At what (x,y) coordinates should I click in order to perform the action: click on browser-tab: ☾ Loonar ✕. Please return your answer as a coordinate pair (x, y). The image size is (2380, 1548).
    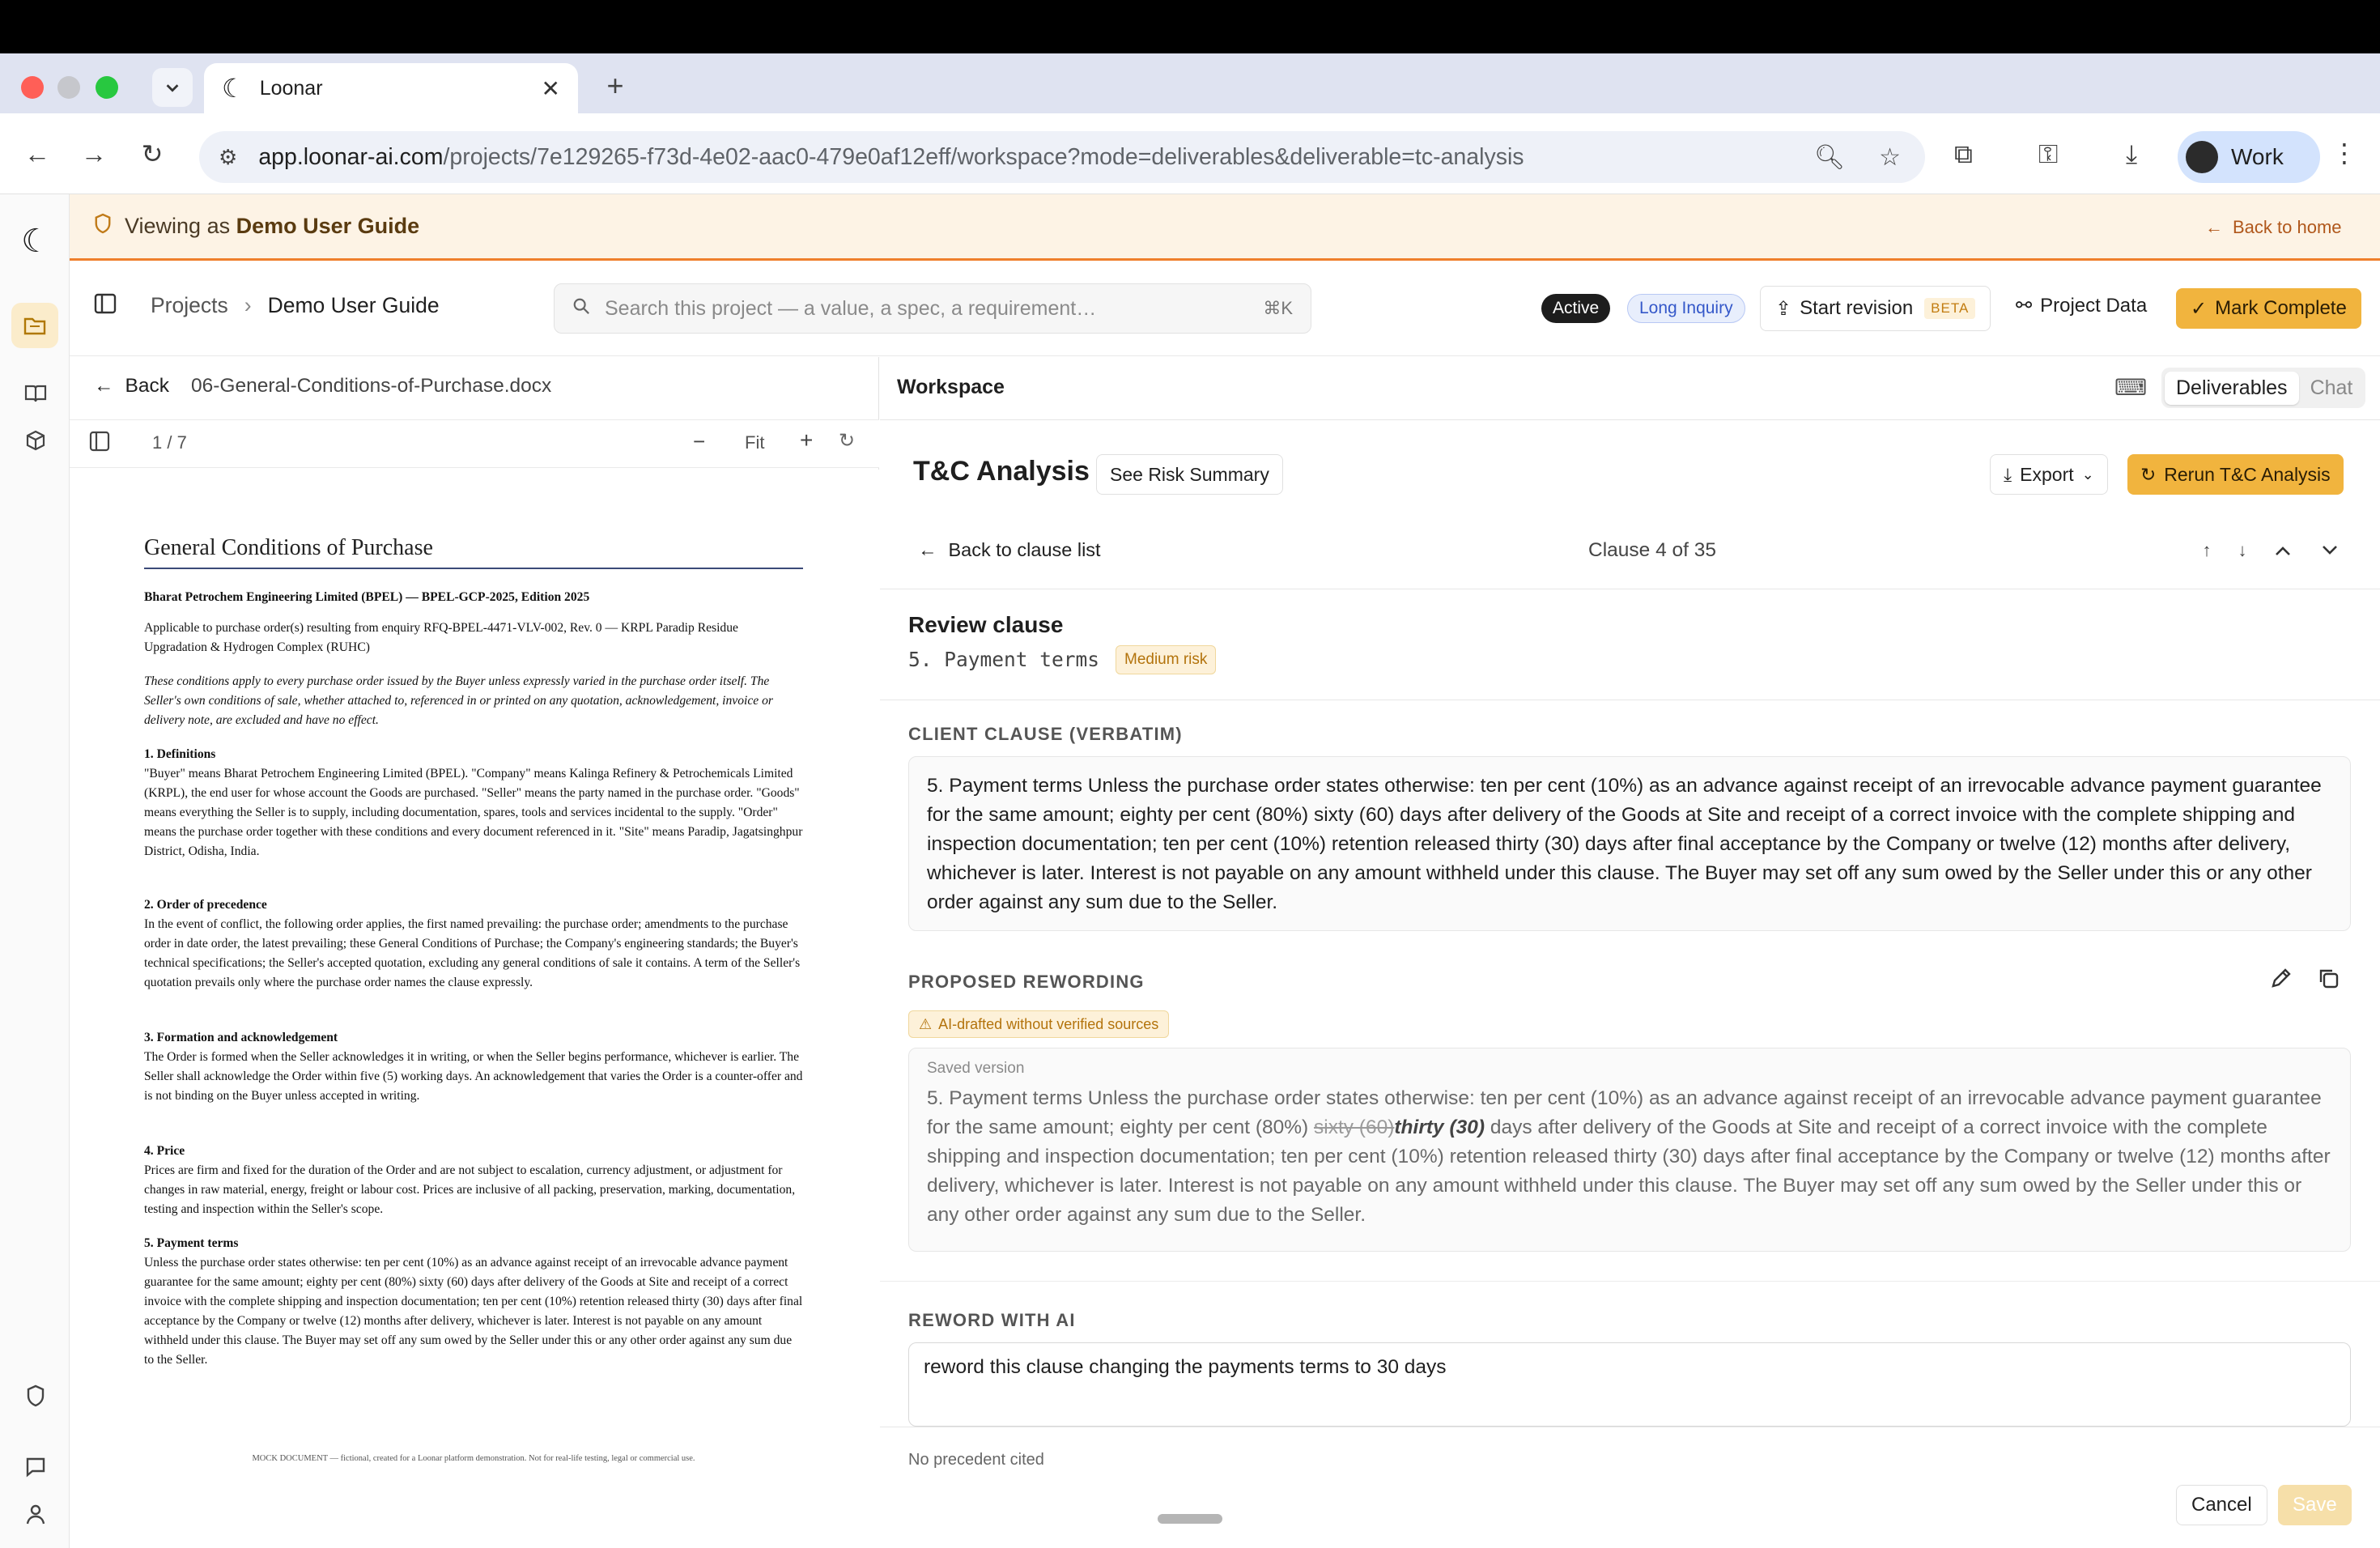
    Looking at the image, I should click on (391, 88).